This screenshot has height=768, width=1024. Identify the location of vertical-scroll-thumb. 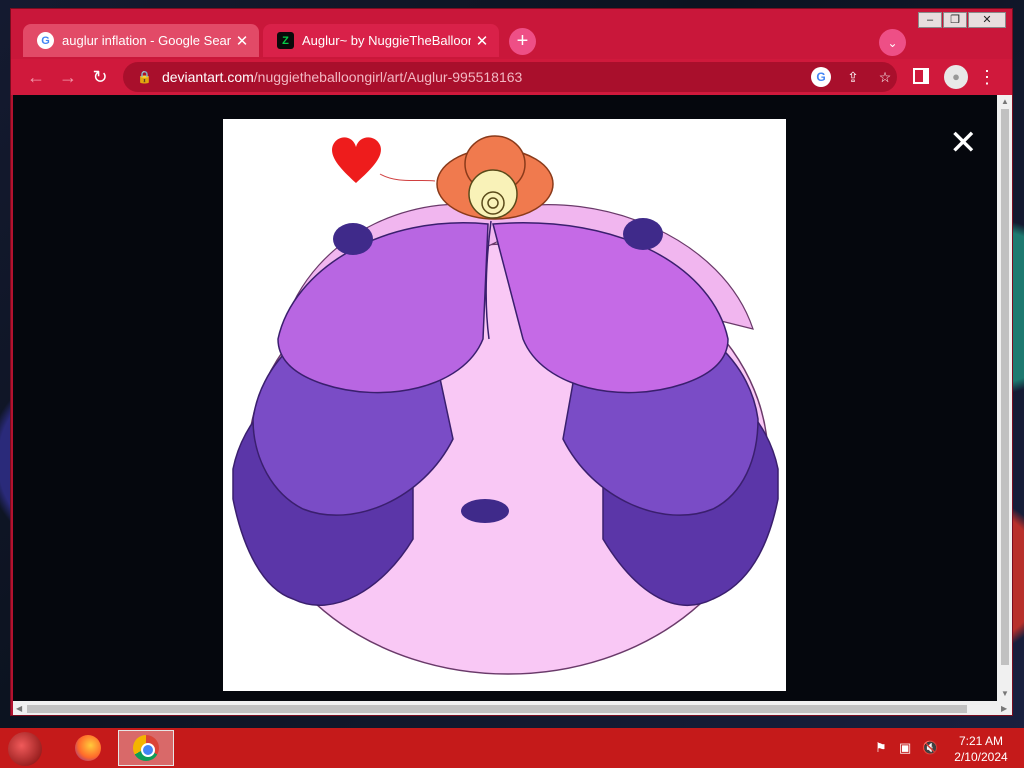
(1005, 387).